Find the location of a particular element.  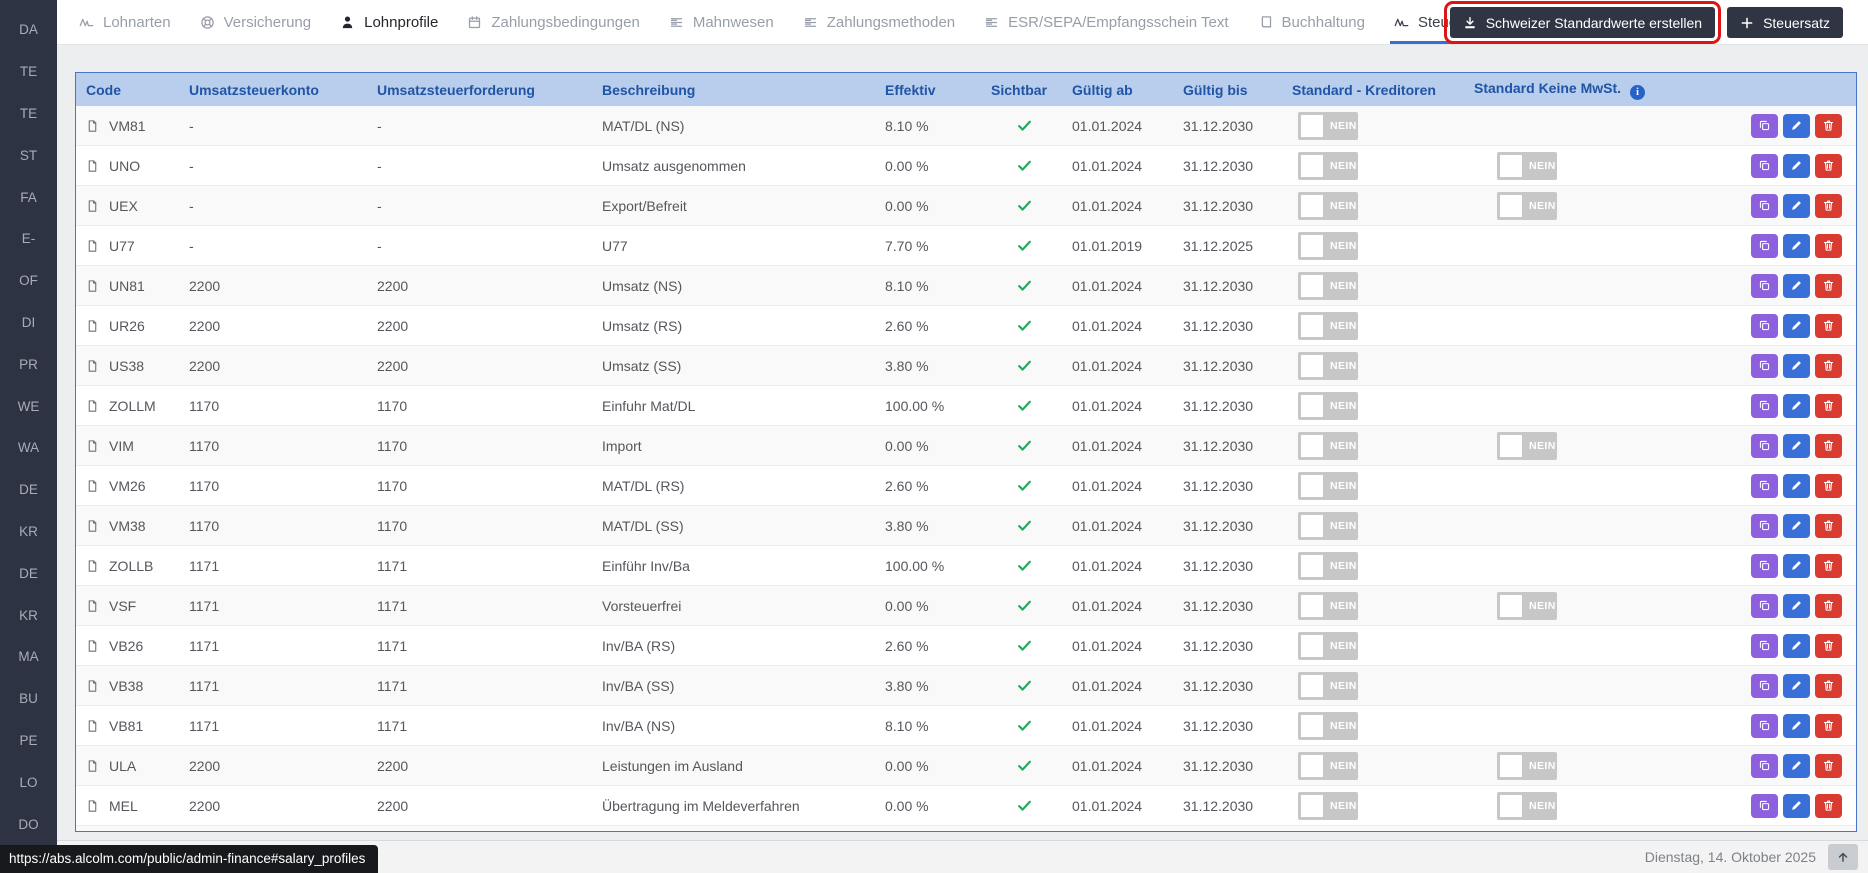

tab-buchhaltung: Buchhaltung is located at coordinates (1311, 22).